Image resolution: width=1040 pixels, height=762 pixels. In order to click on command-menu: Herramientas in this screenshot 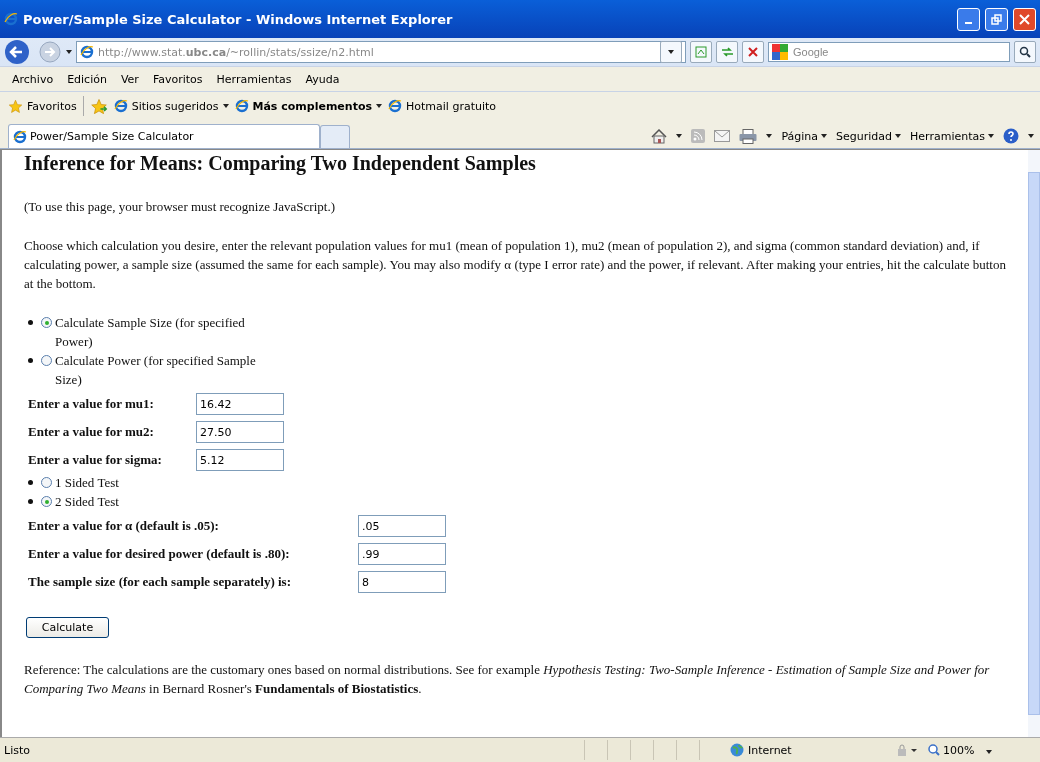, I will do `click(952, 136)`.